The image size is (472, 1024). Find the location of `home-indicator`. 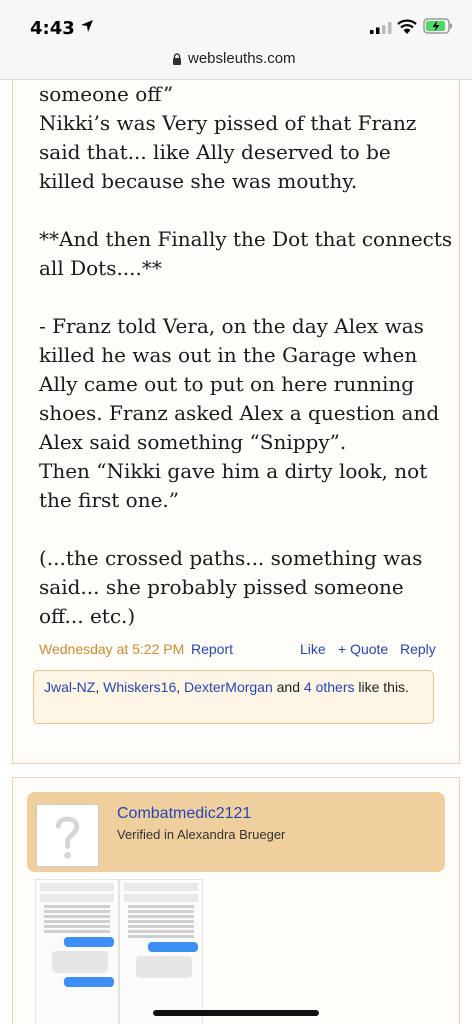

home-indicator is located at coordinates (236, 1013).